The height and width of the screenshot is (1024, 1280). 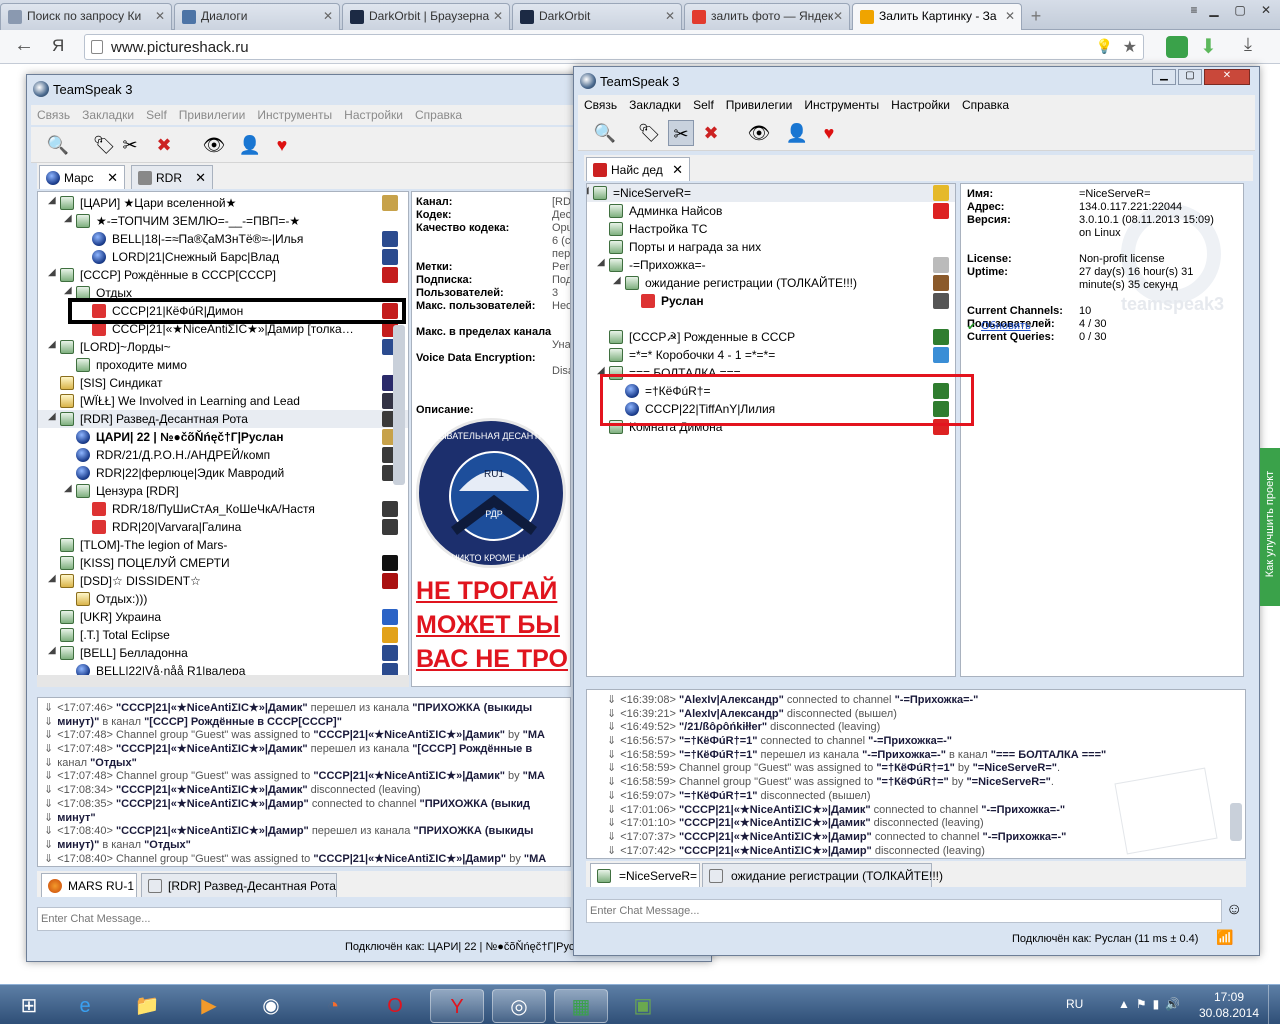 I want to click on clock: 17:09 30.08.2014, so click(x=1229, y=1005).